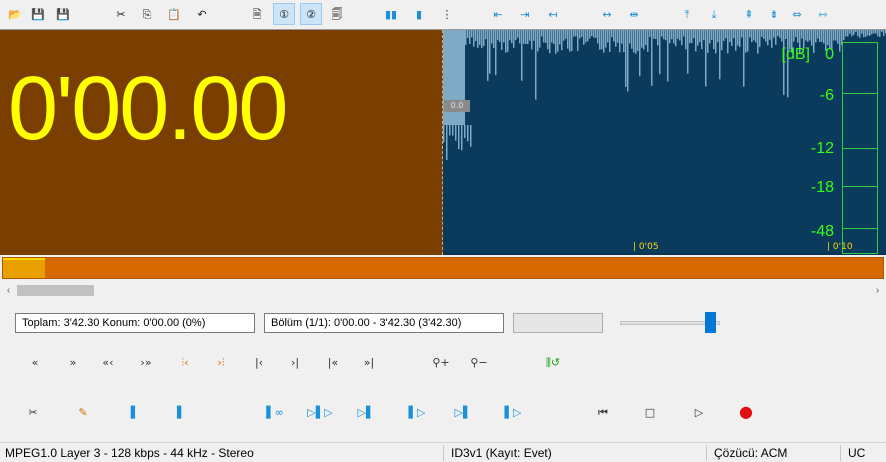 This screenshot has height=462, width=886. Describe the element at coordinates (146, 362) in the screenshot. I see `forward-fast-icon: ›»` at that location.